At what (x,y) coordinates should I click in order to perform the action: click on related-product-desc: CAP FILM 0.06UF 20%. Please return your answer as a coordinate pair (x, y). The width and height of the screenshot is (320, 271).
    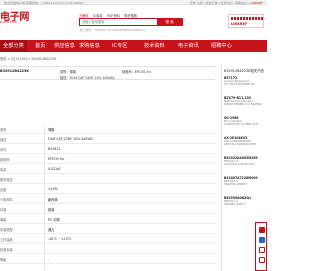
    Looking at the image, I should click on (239, 164).